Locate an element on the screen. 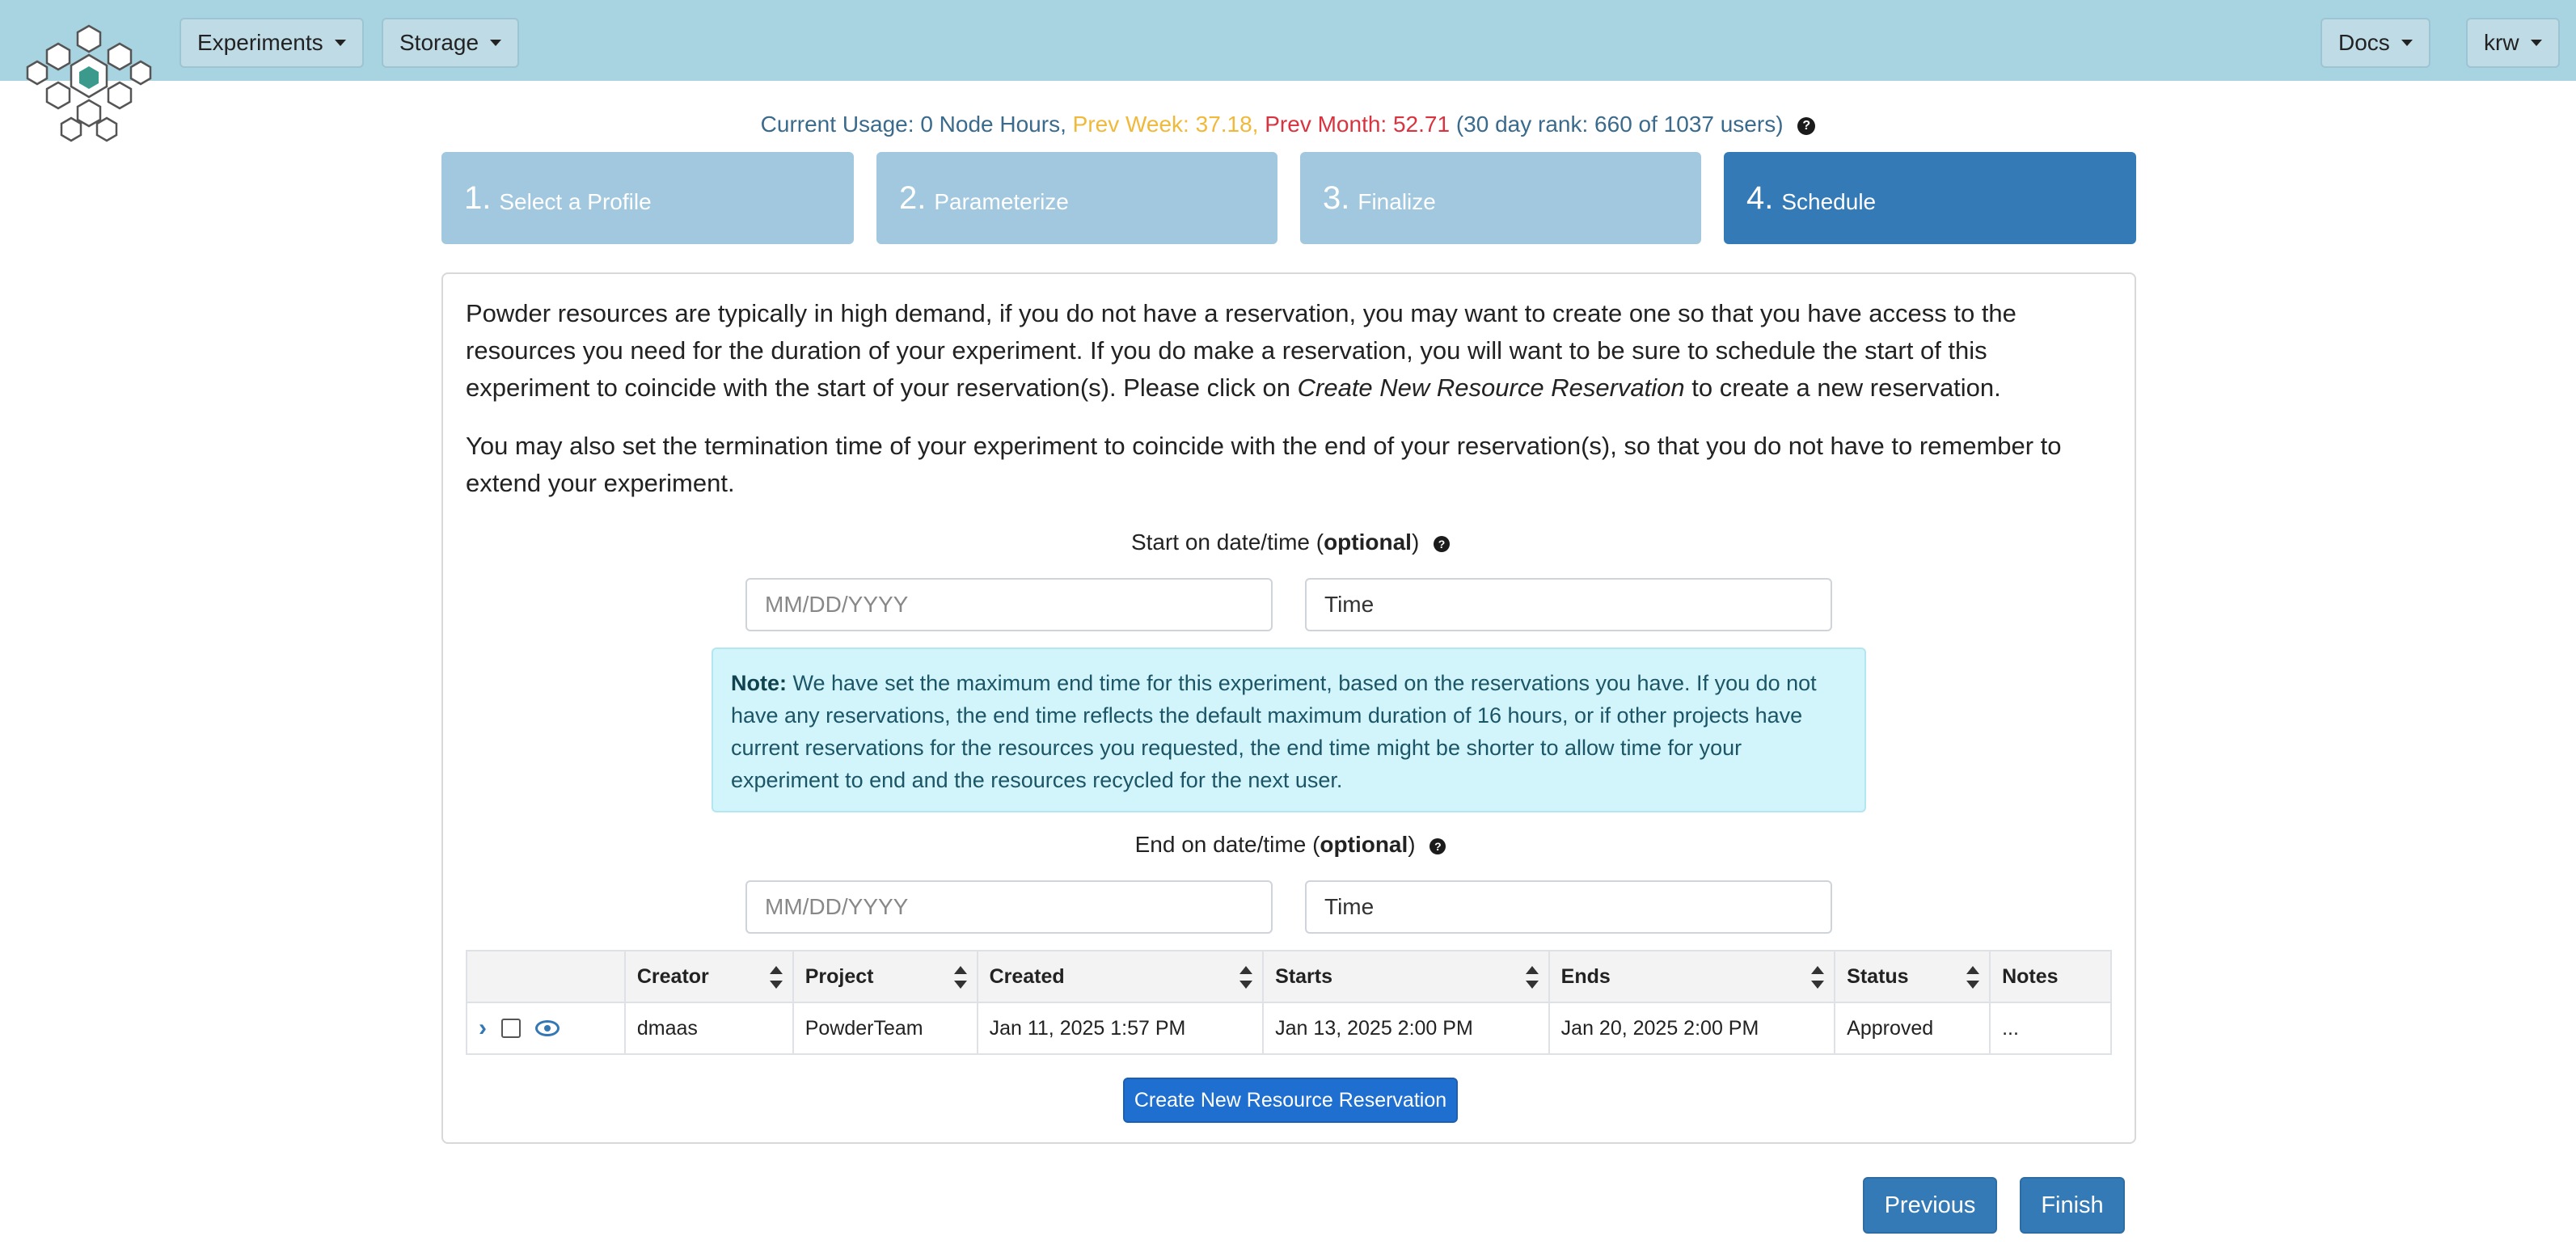  docs-menu-label: Docs is located at coordinates (2364, 43).